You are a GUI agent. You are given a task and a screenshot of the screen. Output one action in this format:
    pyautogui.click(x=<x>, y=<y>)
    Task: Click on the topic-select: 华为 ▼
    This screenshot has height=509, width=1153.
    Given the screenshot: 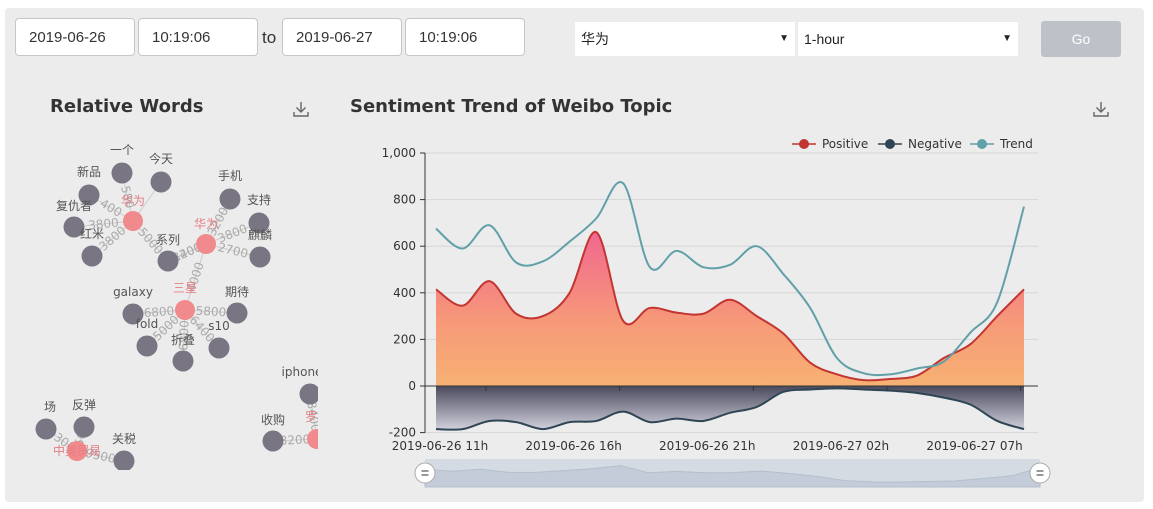 What is the action you would take?
    pyautogui.click(x=685, y=39)
    